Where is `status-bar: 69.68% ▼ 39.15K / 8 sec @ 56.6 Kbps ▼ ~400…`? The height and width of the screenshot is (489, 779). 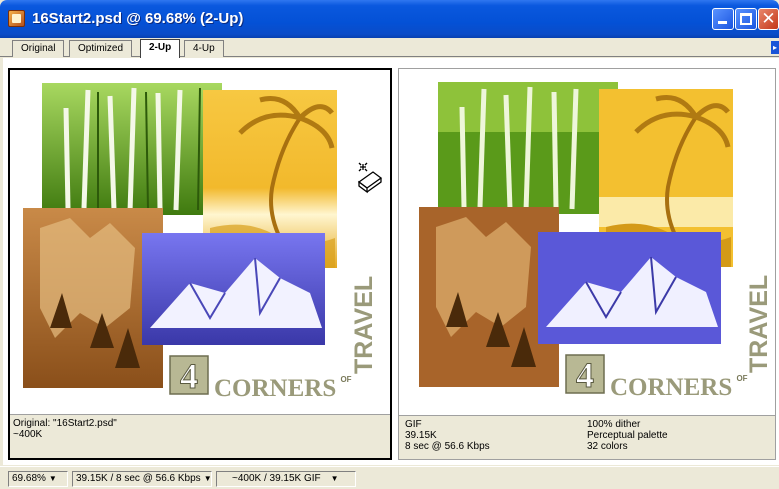 status-bar: 69.68% ▼ 39.15K / 8 sec @ 56.6 Kbps ▼ ~400… is located at coordinates (389, 477).